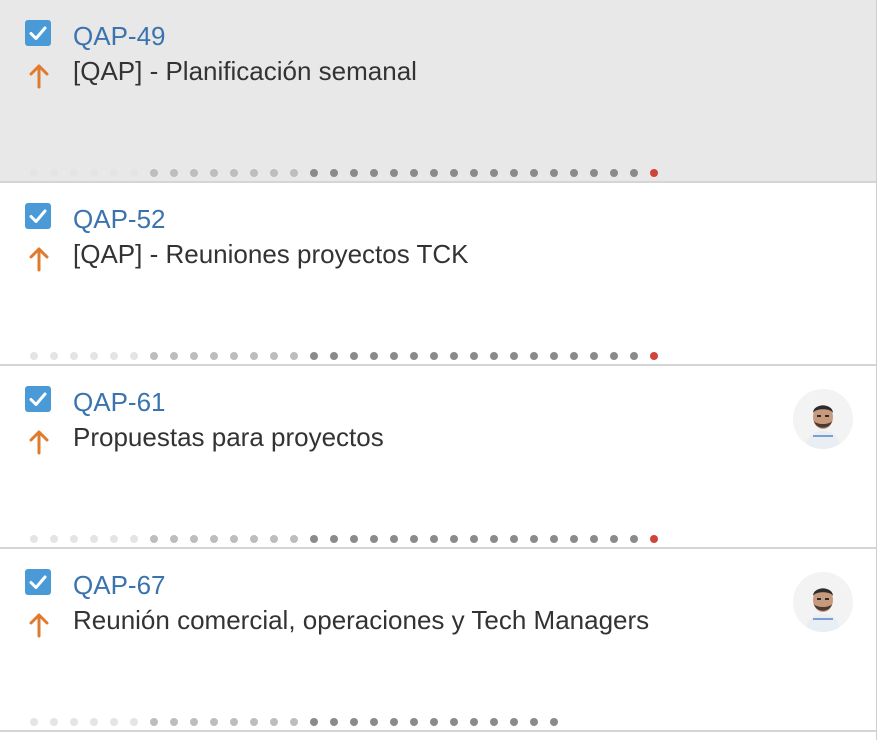 The height and width of the screenshot is (740, 880). What do you see at coordinates (245, 71) in the screenshot?
I see `issue-summary: [QAP] - Planificación semanal` at bounding box center [245, 71].